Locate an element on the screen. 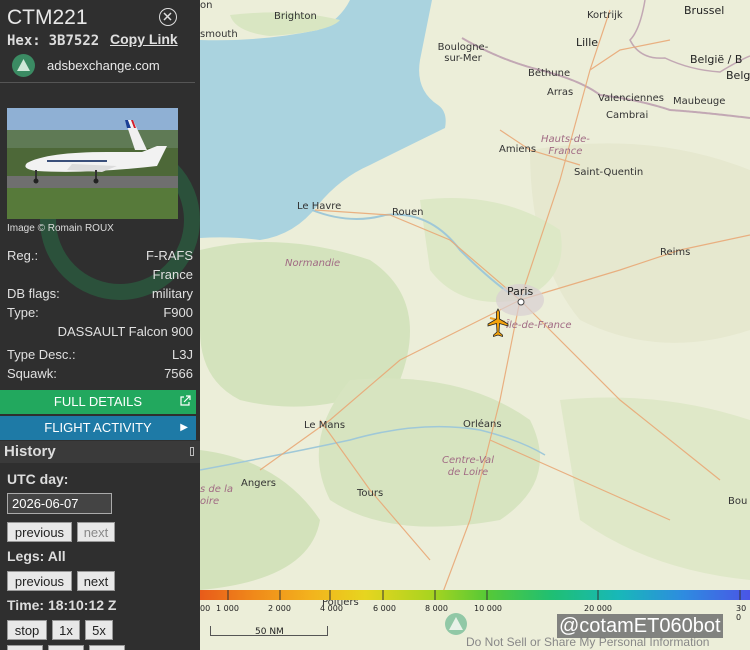 Image resolution: width=750 pixels, height=650 pixels. next-leg-button: next is located at coordinates (96, 581).